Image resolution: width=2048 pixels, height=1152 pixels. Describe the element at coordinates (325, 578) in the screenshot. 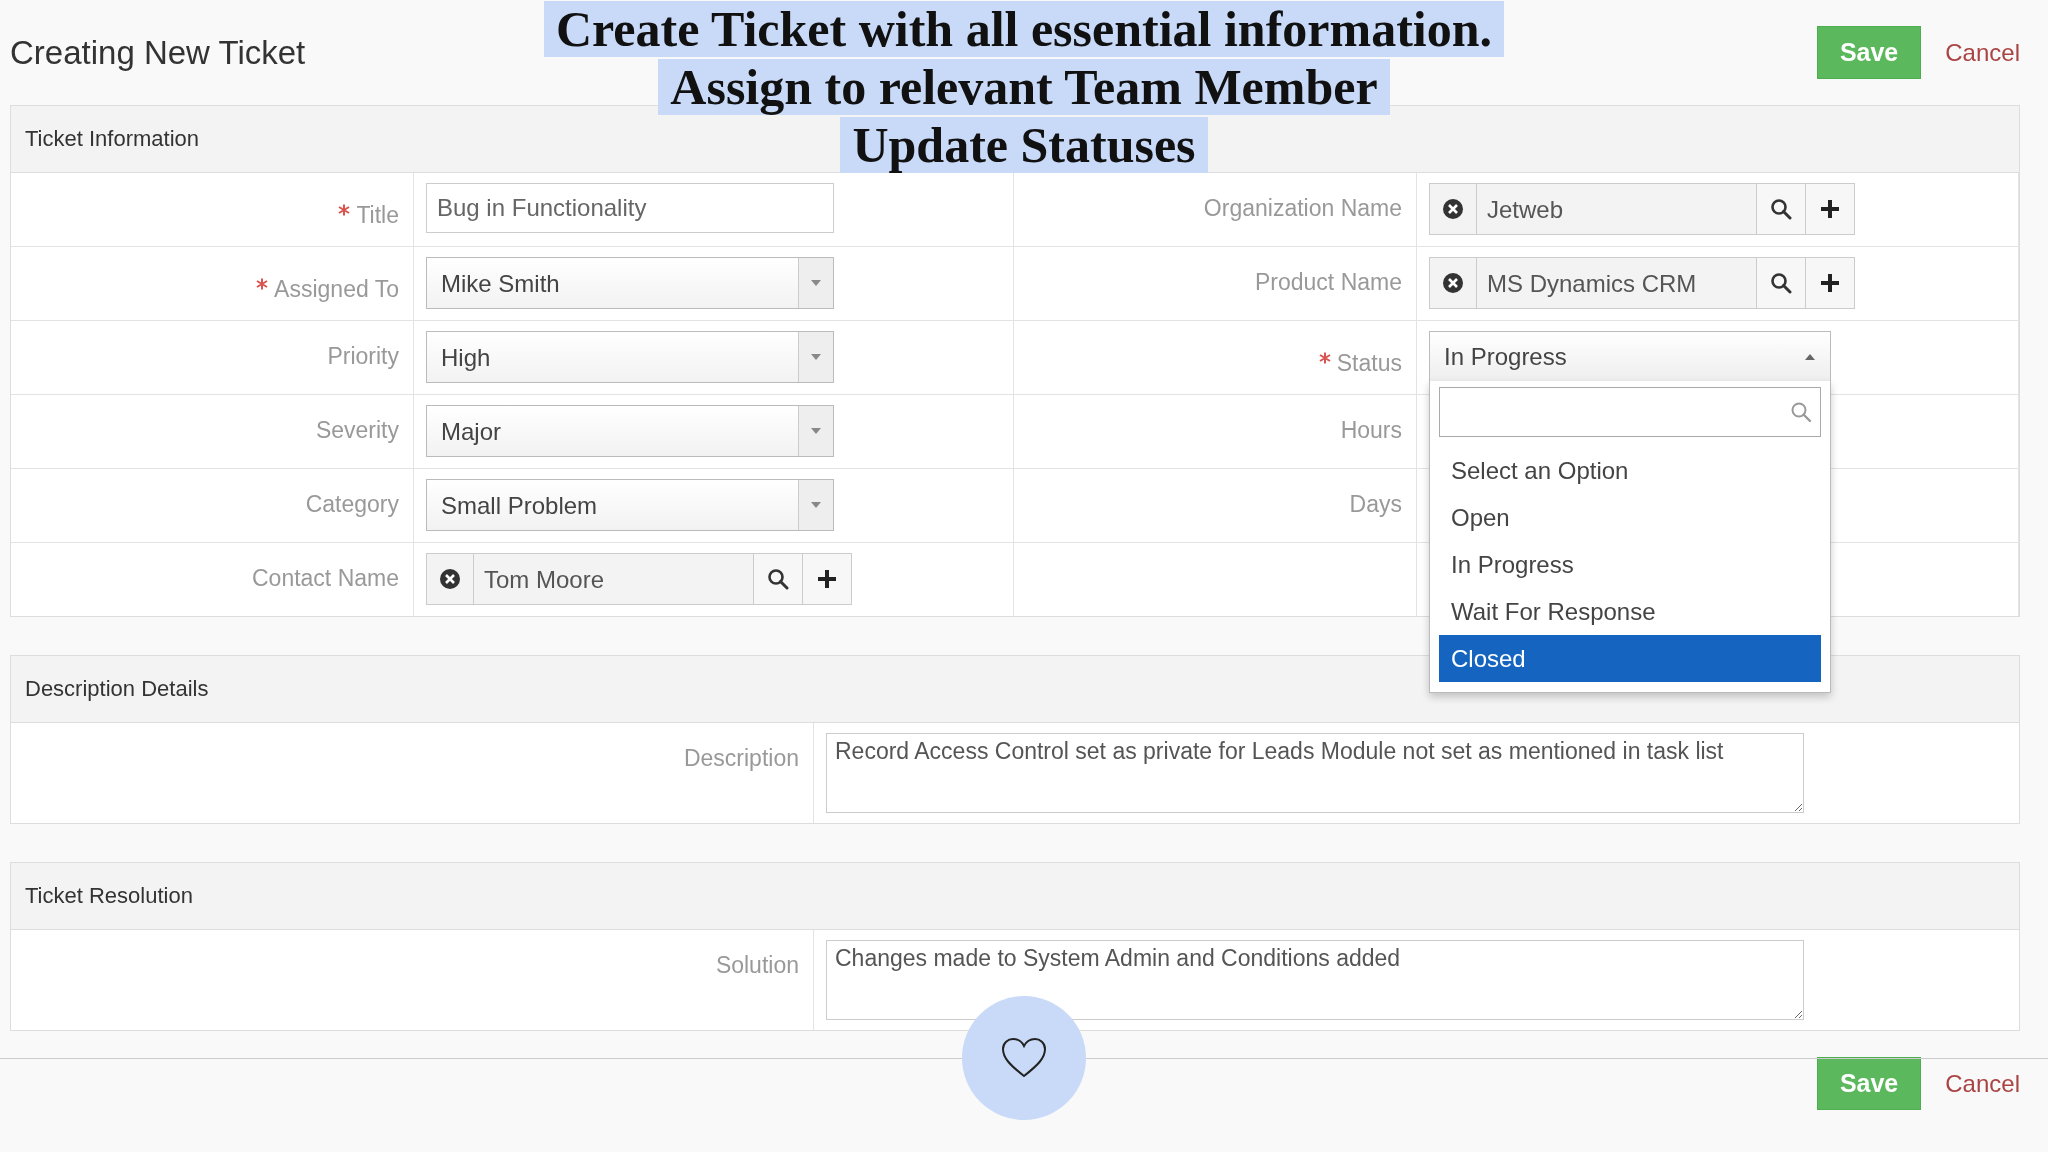

I see `field-label: Contact Name` at that location.